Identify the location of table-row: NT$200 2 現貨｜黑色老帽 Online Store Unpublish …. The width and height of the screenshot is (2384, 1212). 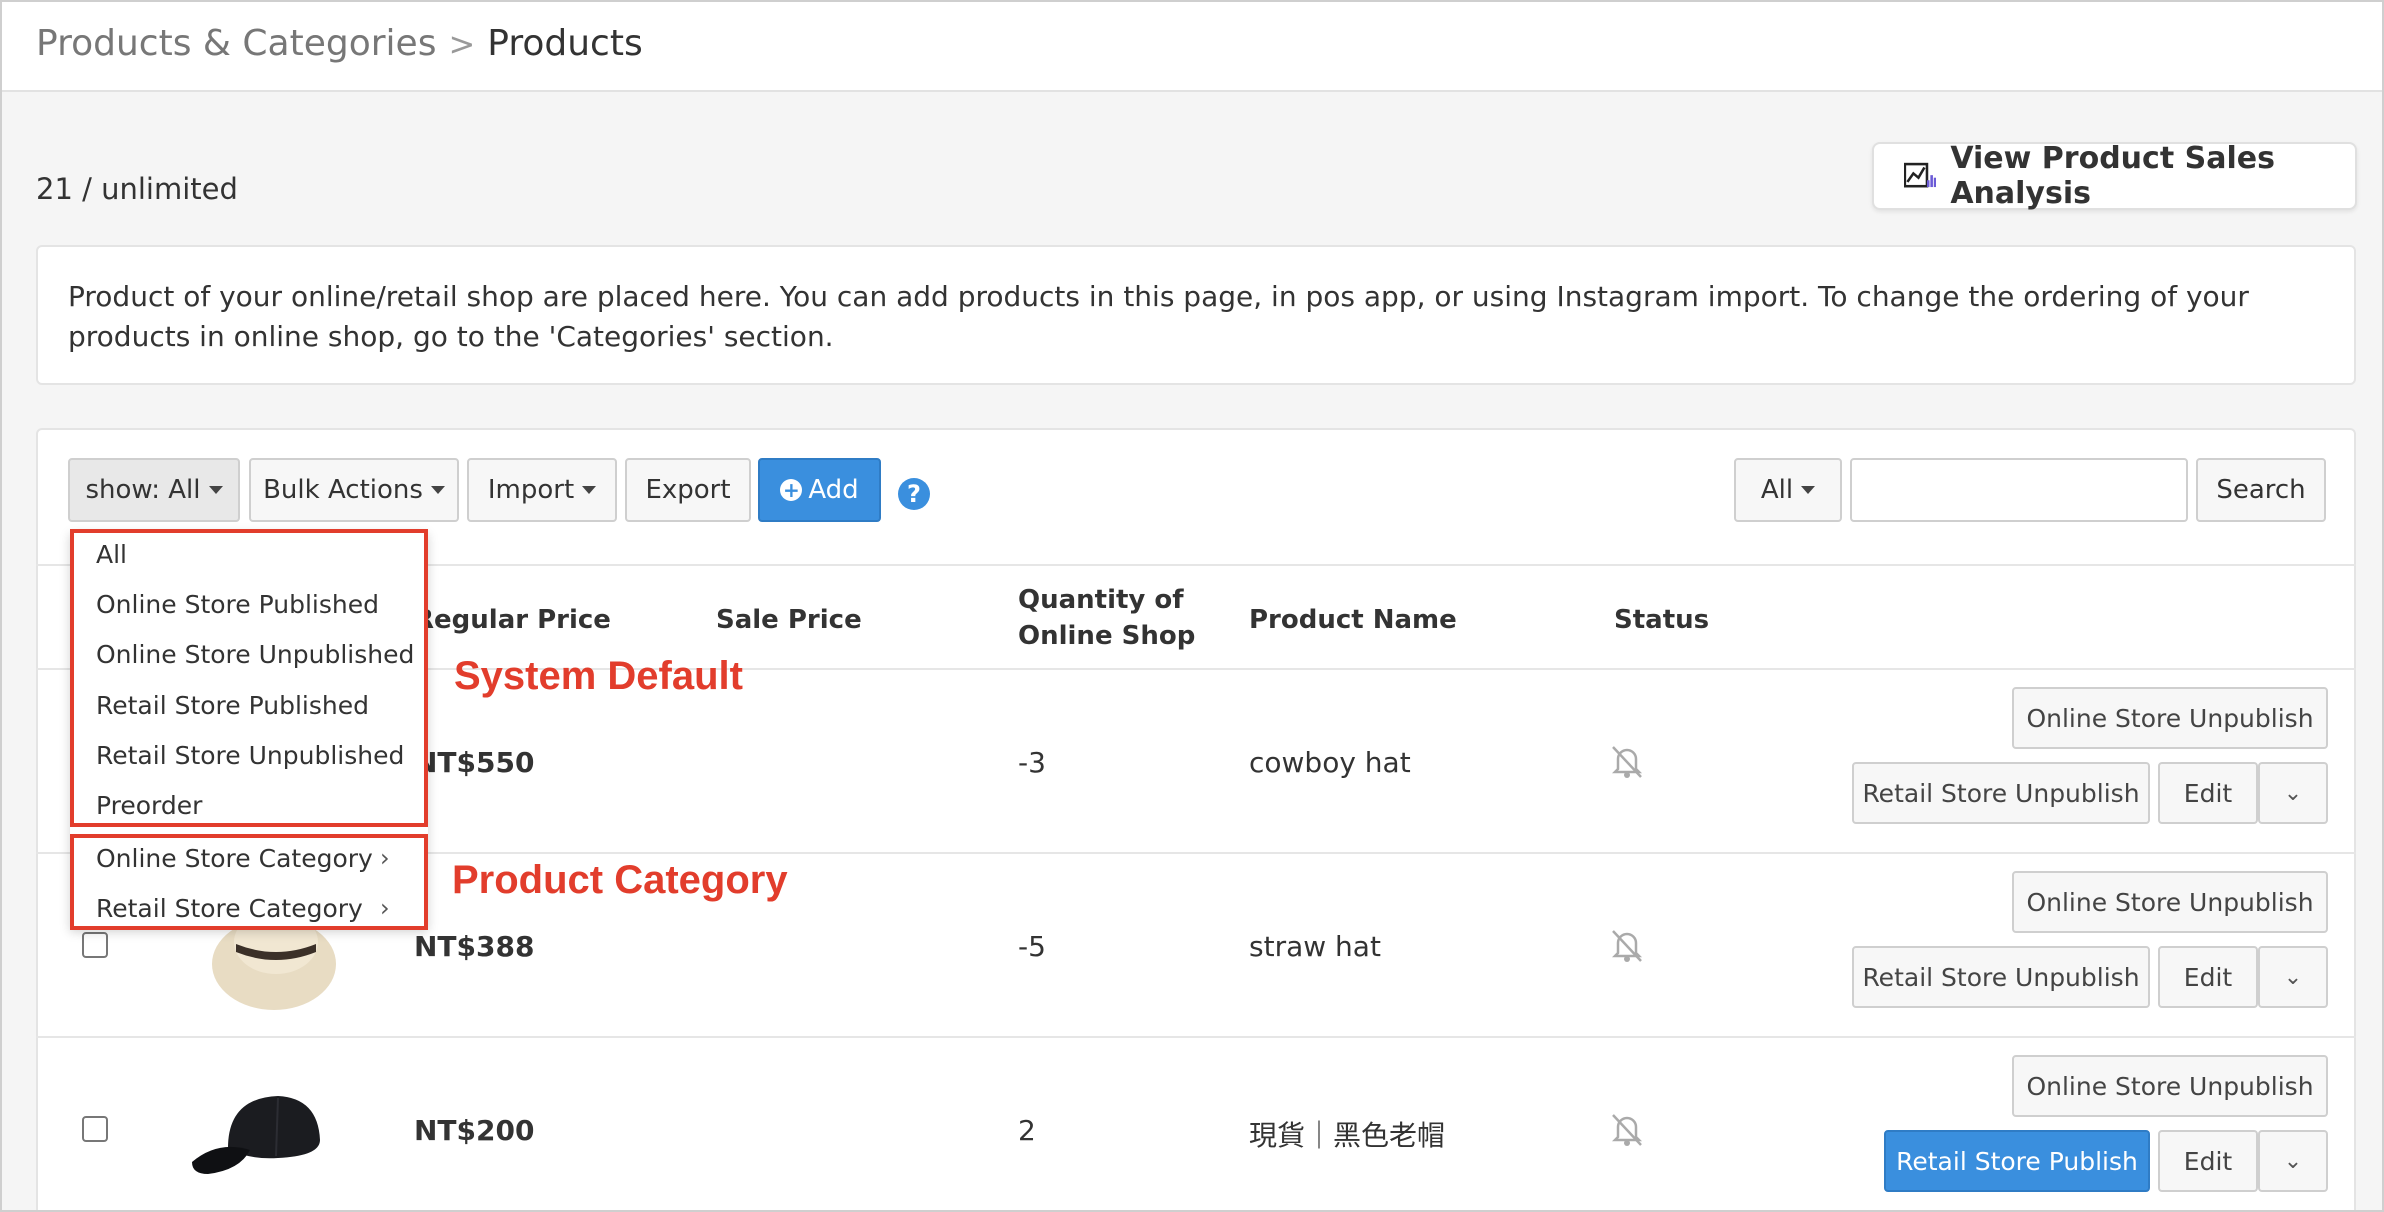
(1196, 1124).